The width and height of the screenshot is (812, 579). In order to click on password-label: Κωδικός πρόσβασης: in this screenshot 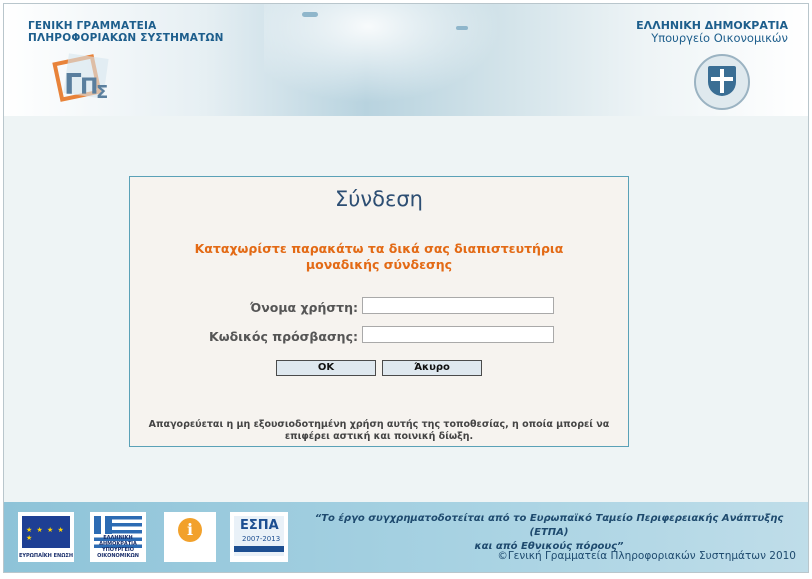, I will do `click(283, 336)`.